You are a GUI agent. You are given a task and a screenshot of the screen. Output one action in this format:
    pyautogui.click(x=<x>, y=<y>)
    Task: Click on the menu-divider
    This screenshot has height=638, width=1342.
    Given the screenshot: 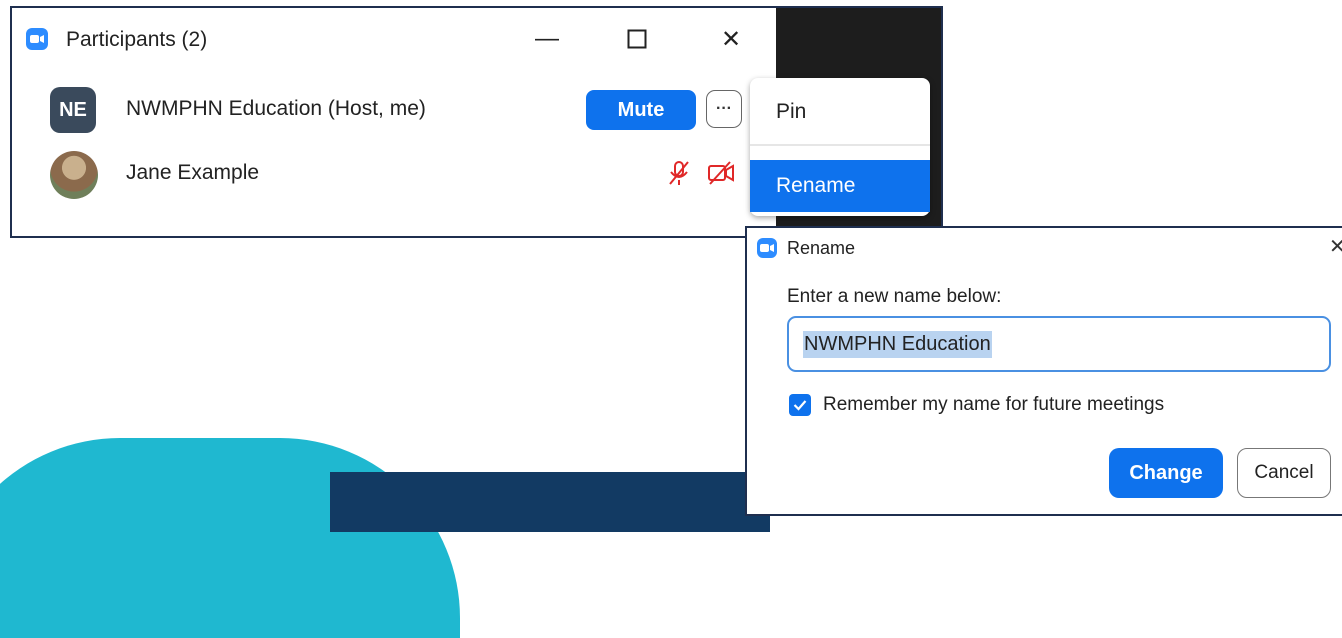 What is the action you would take?
    pyautogui.click(x=840, y=145)
    